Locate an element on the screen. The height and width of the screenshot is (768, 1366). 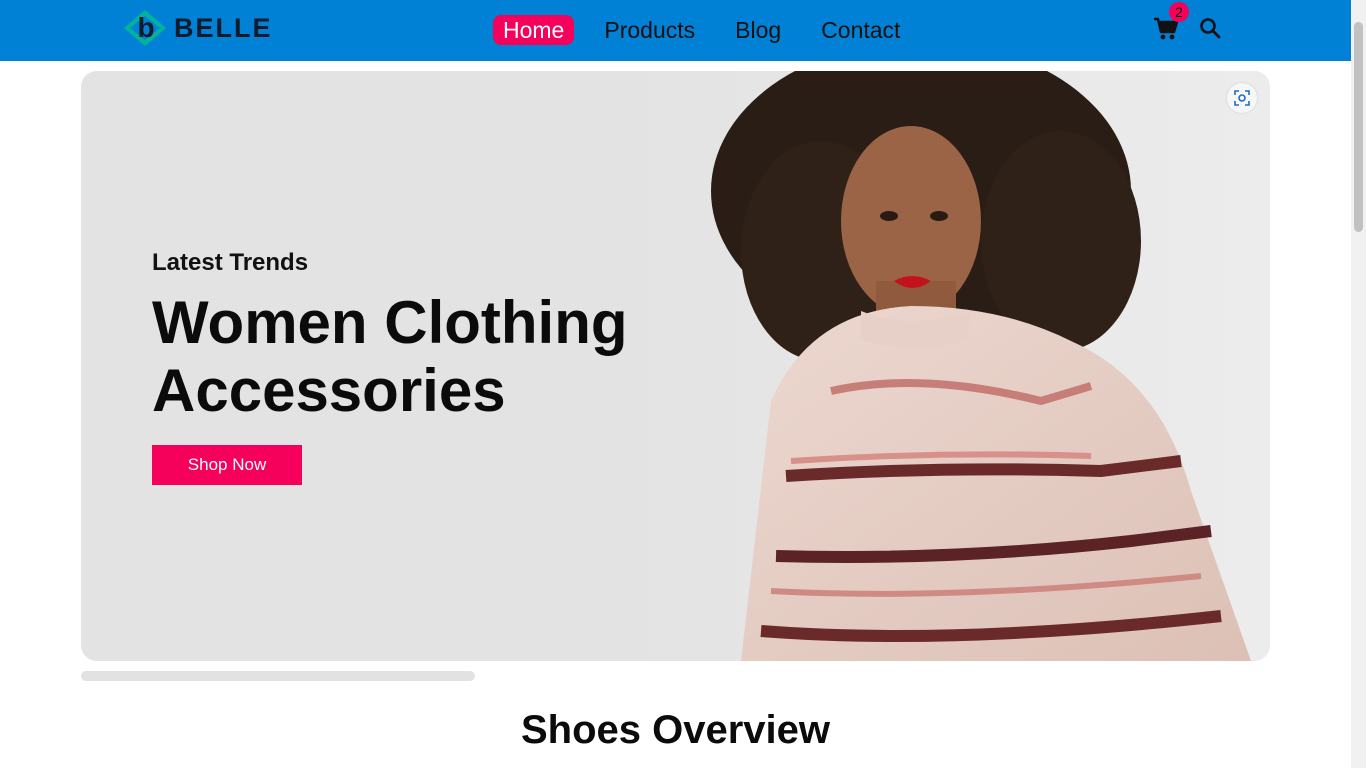
hero-title-line-2: Accessories is located at coordinates (329, 390).